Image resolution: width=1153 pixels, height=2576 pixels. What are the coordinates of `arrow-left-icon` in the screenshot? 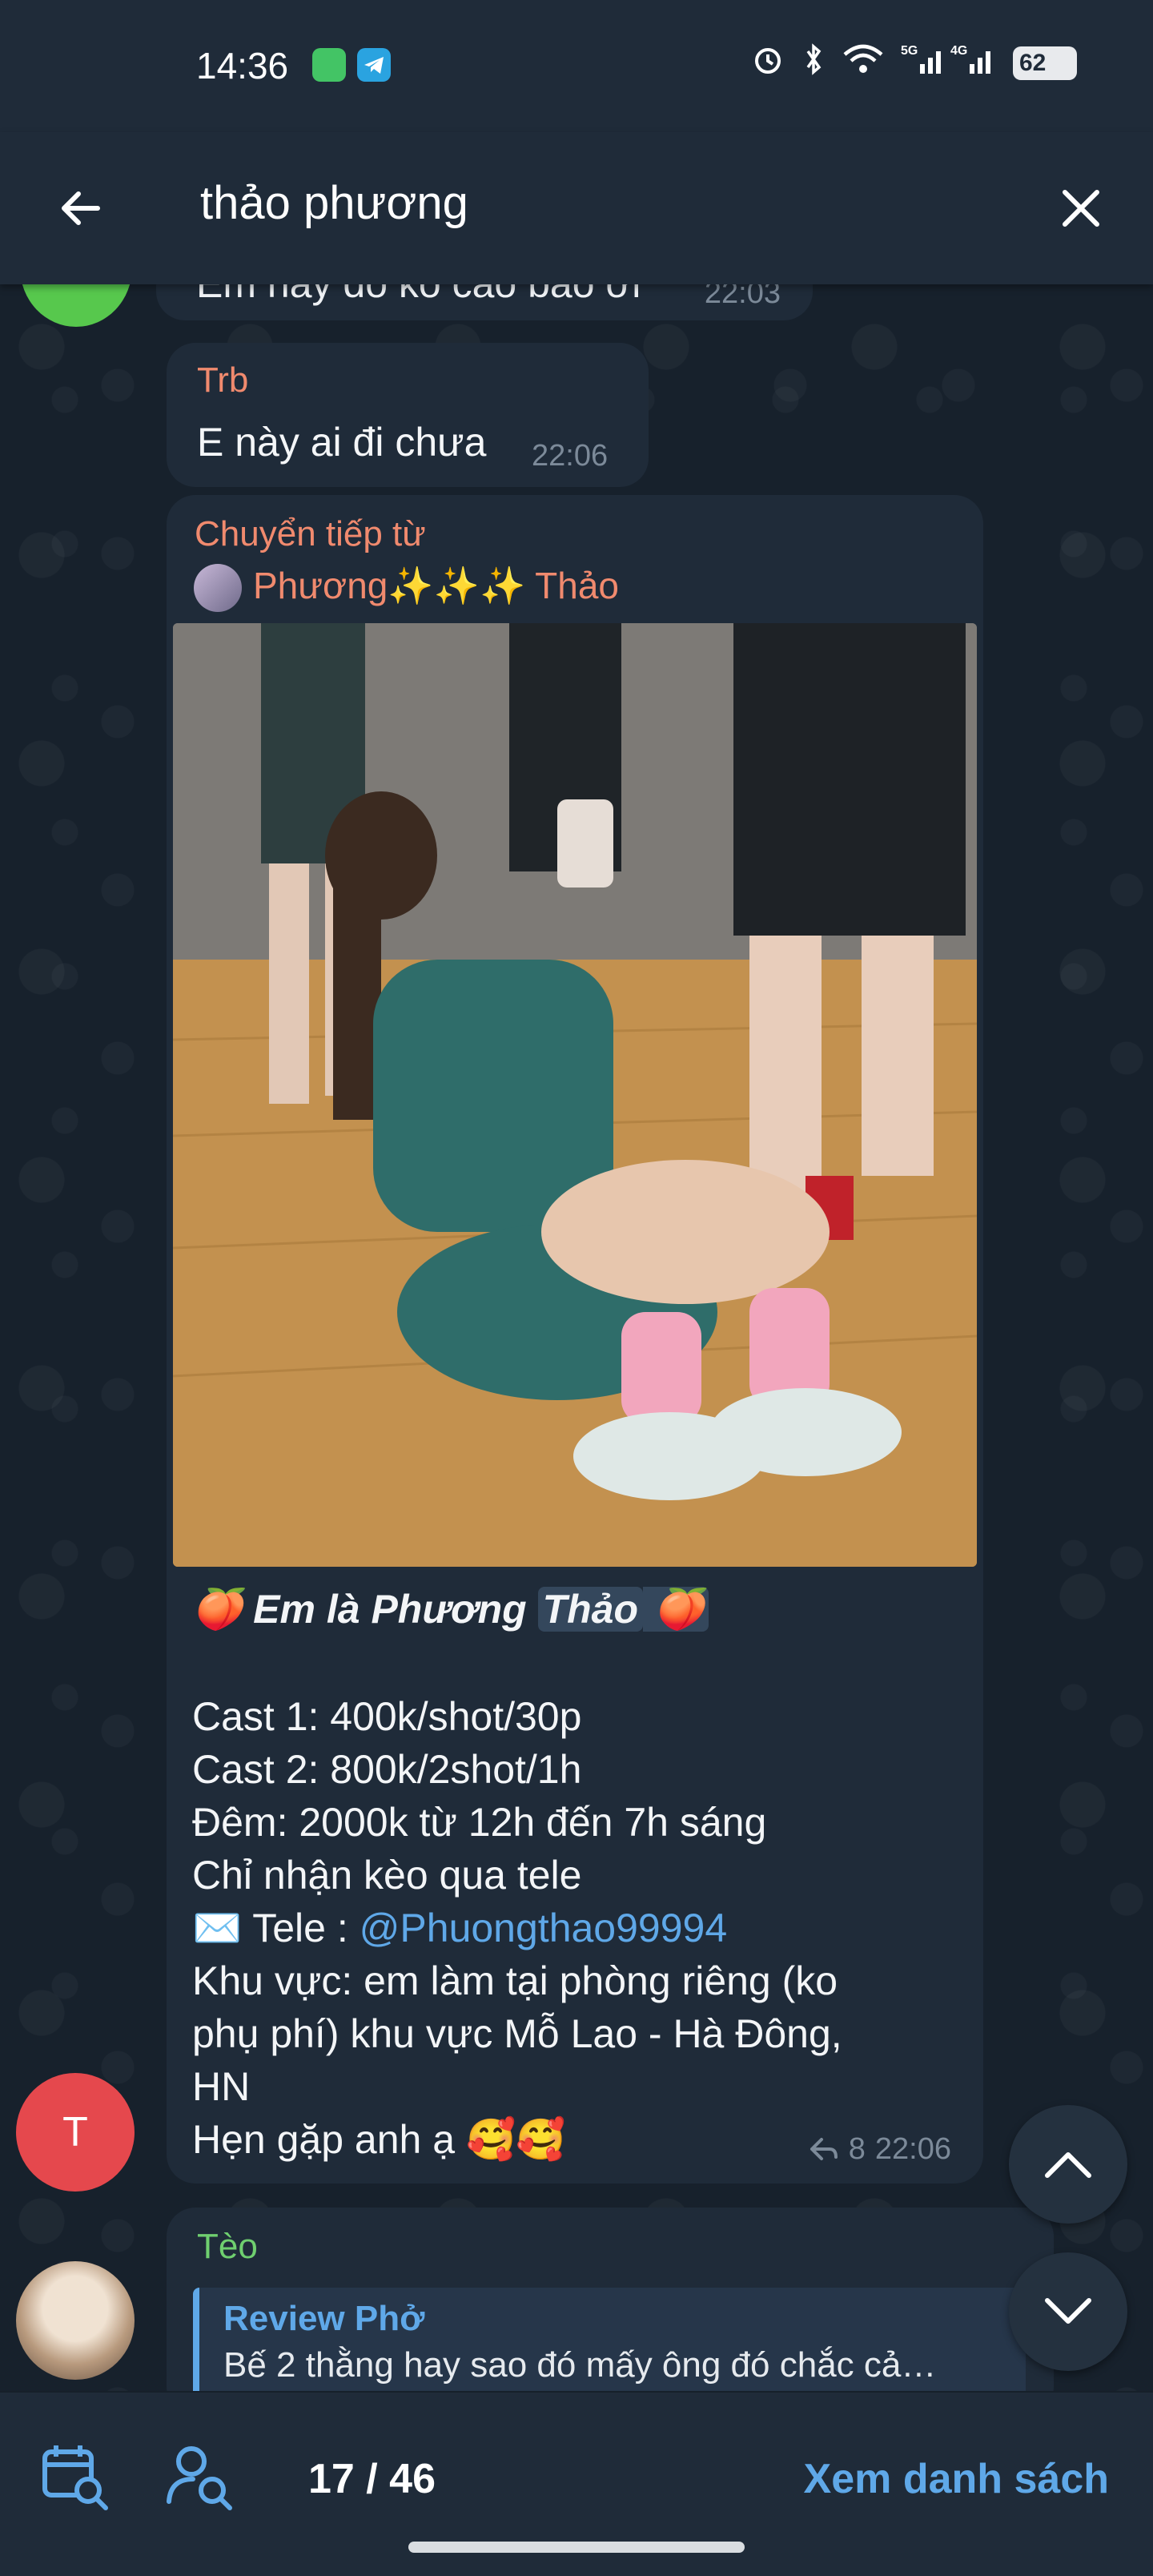 It's located at (81, 208).